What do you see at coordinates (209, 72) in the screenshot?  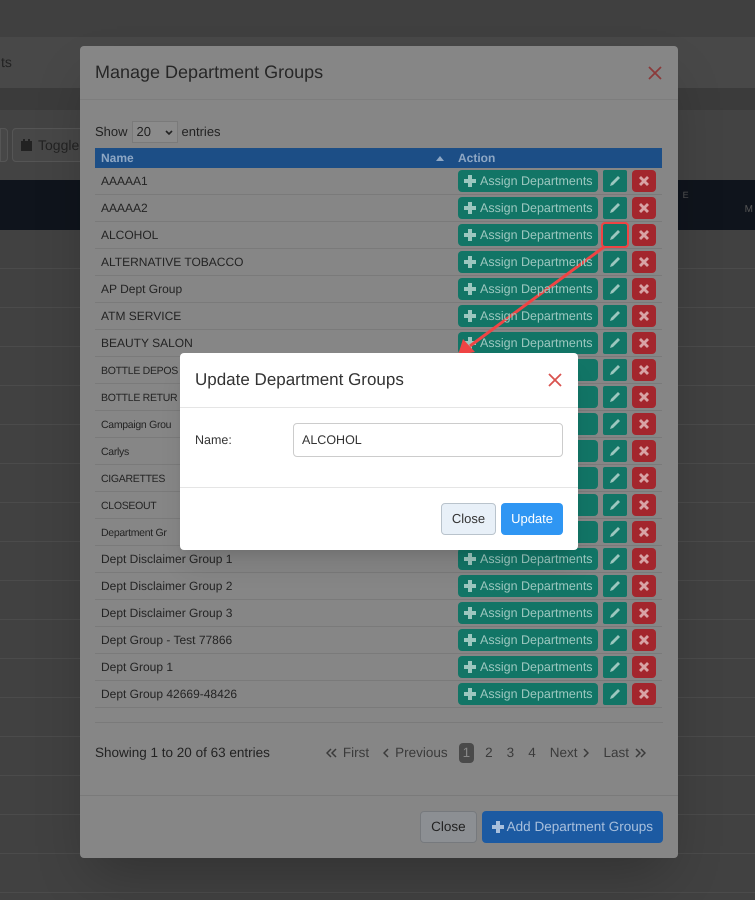 I see `dialog-title: Manage Department Groups` at bounding box center [209, 72].